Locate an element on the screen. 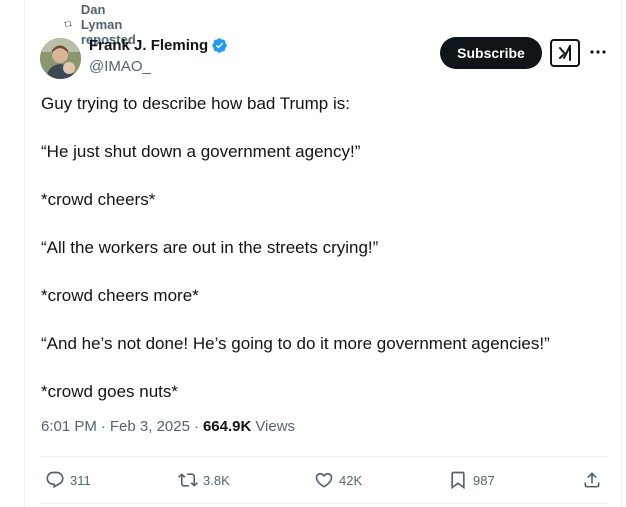 The image size is (626, 507). avatar is located at coordinates (60, 58).